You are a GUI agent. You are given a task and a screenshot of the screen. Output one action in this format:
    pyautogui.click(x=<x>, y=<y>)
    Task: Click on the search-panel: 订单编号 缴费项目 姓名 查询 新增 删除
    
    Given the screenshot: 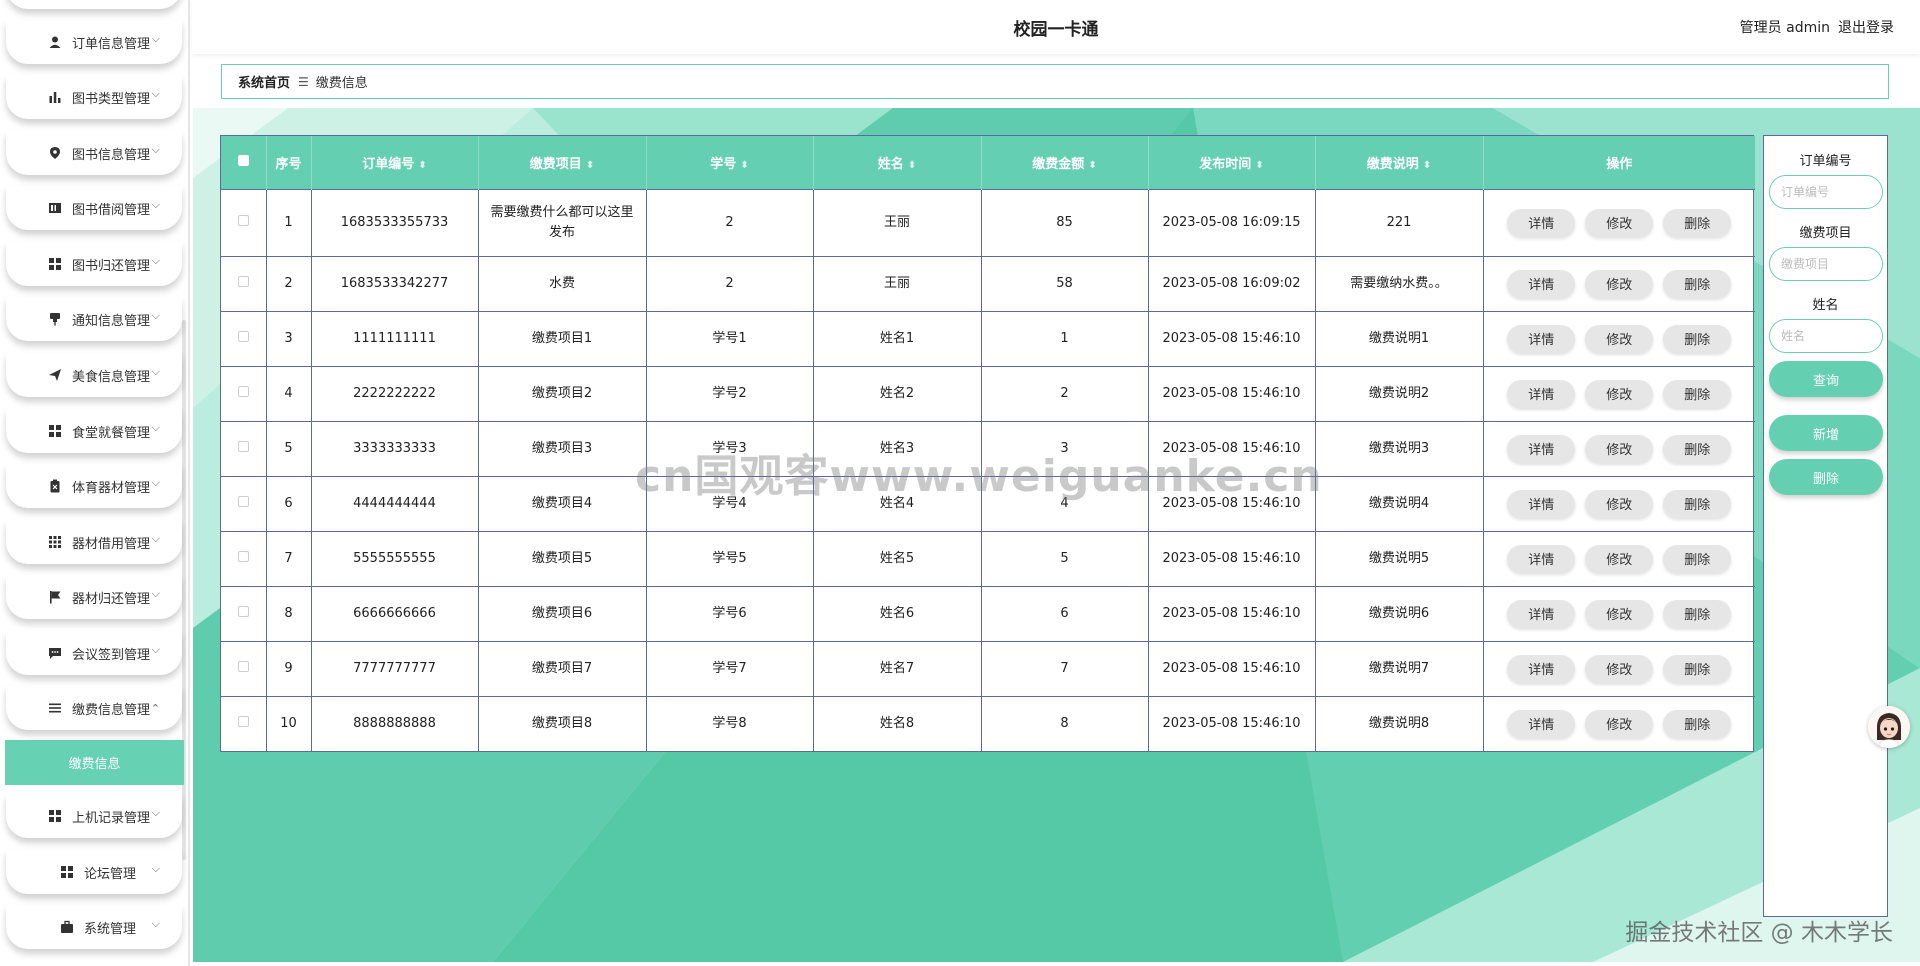 What is the action you would take?
    pyautogui.click(x=1825, y=526)
    